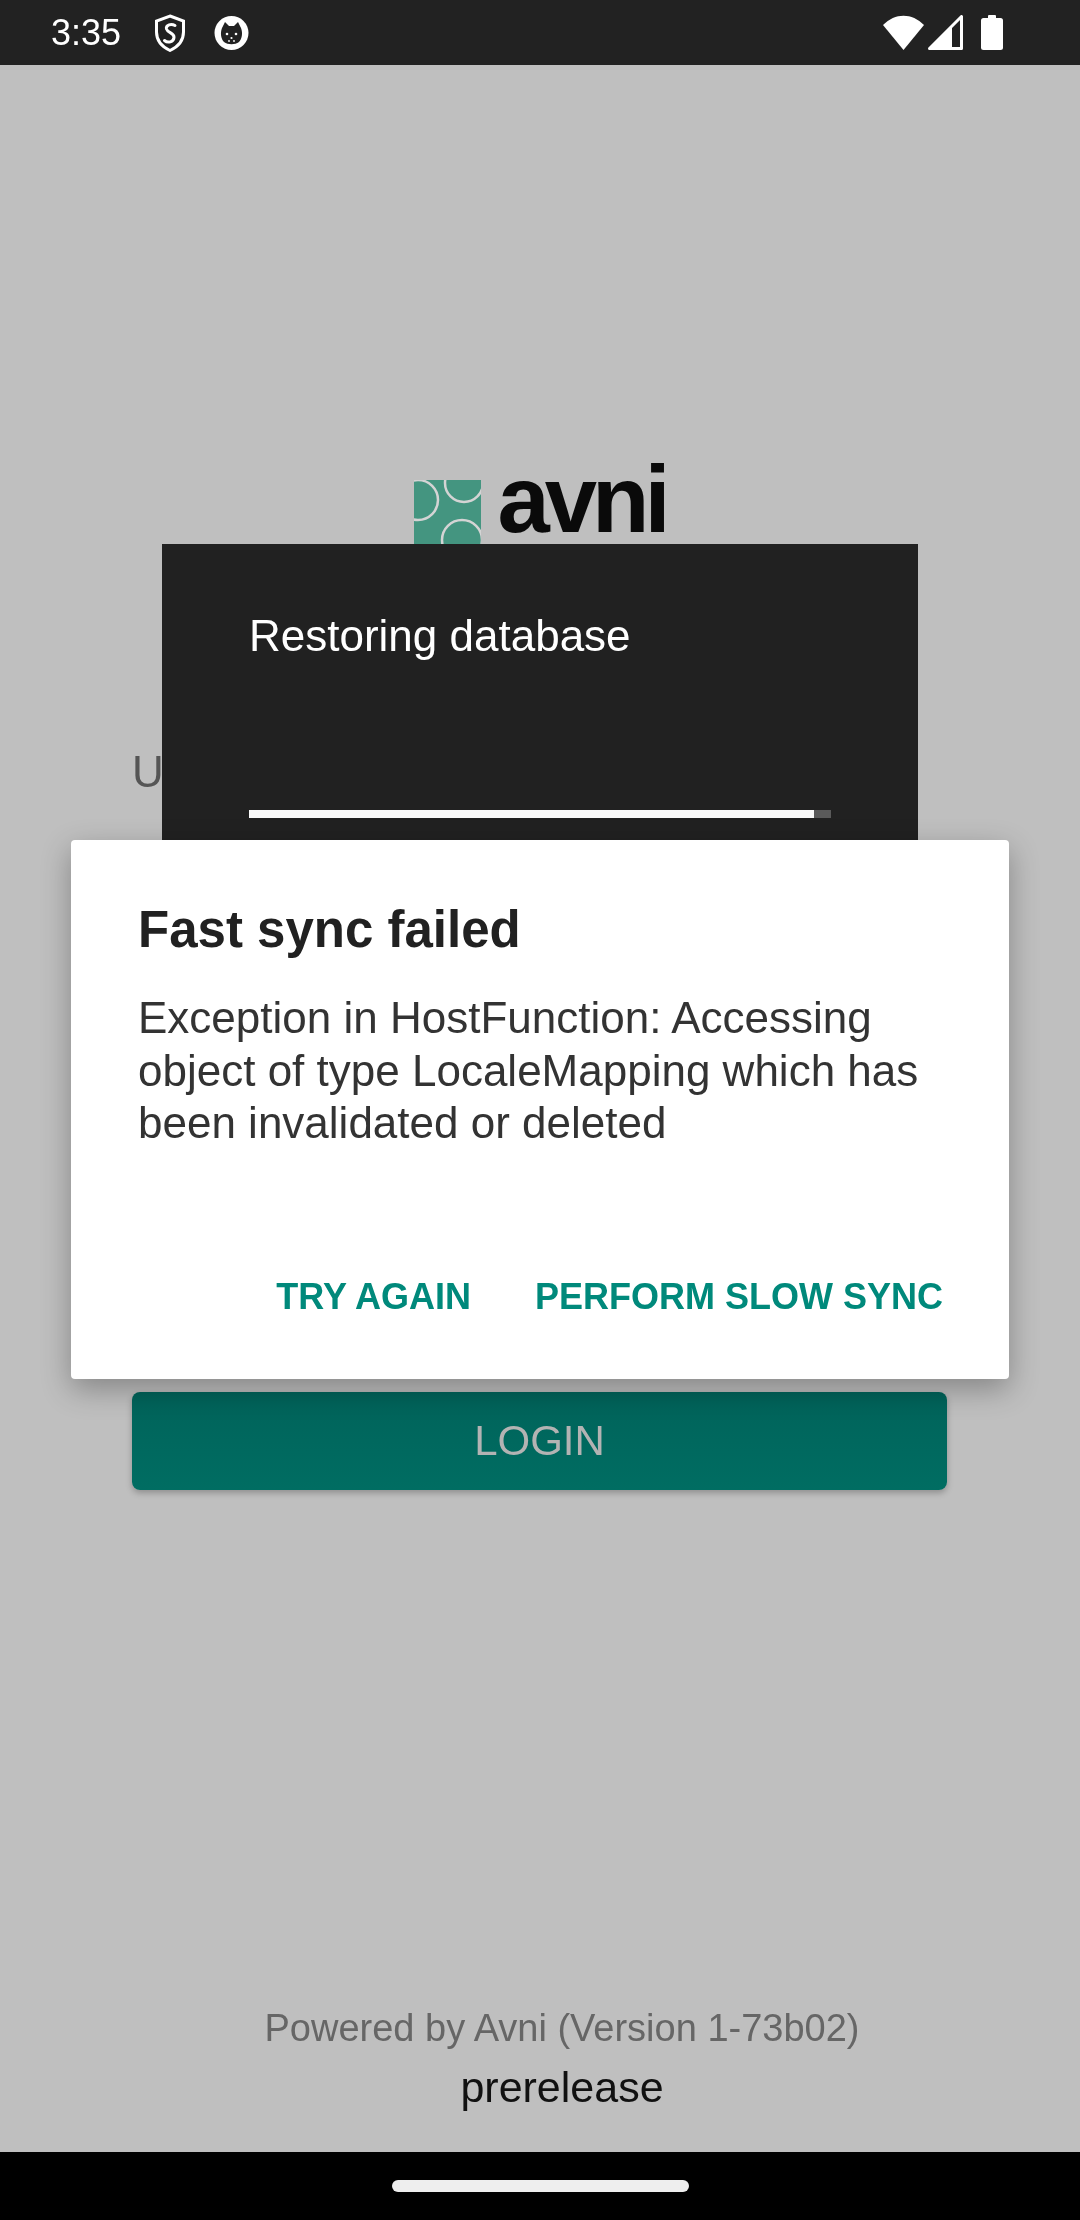 The width and height of the screenshot is (1080, 2220). What do you see at coordinates (373, 1297) in the screenshot?
I see `dialog-action-button: TRY AGAIN` at bounding box center [373, 1297].